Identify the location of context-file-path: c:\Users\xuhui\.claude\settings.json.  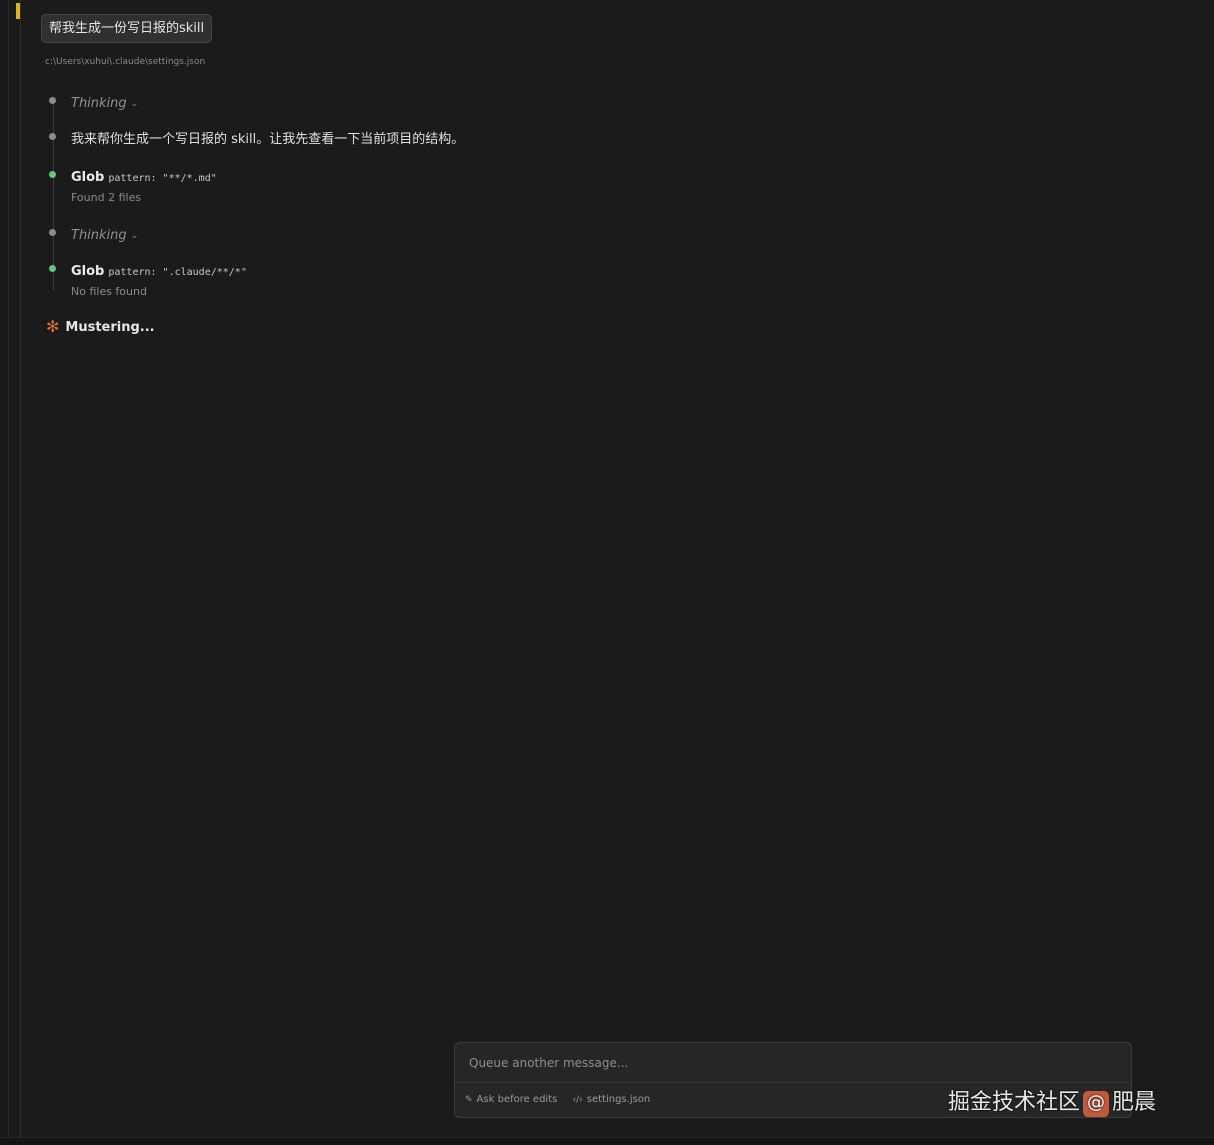
(125, 62).